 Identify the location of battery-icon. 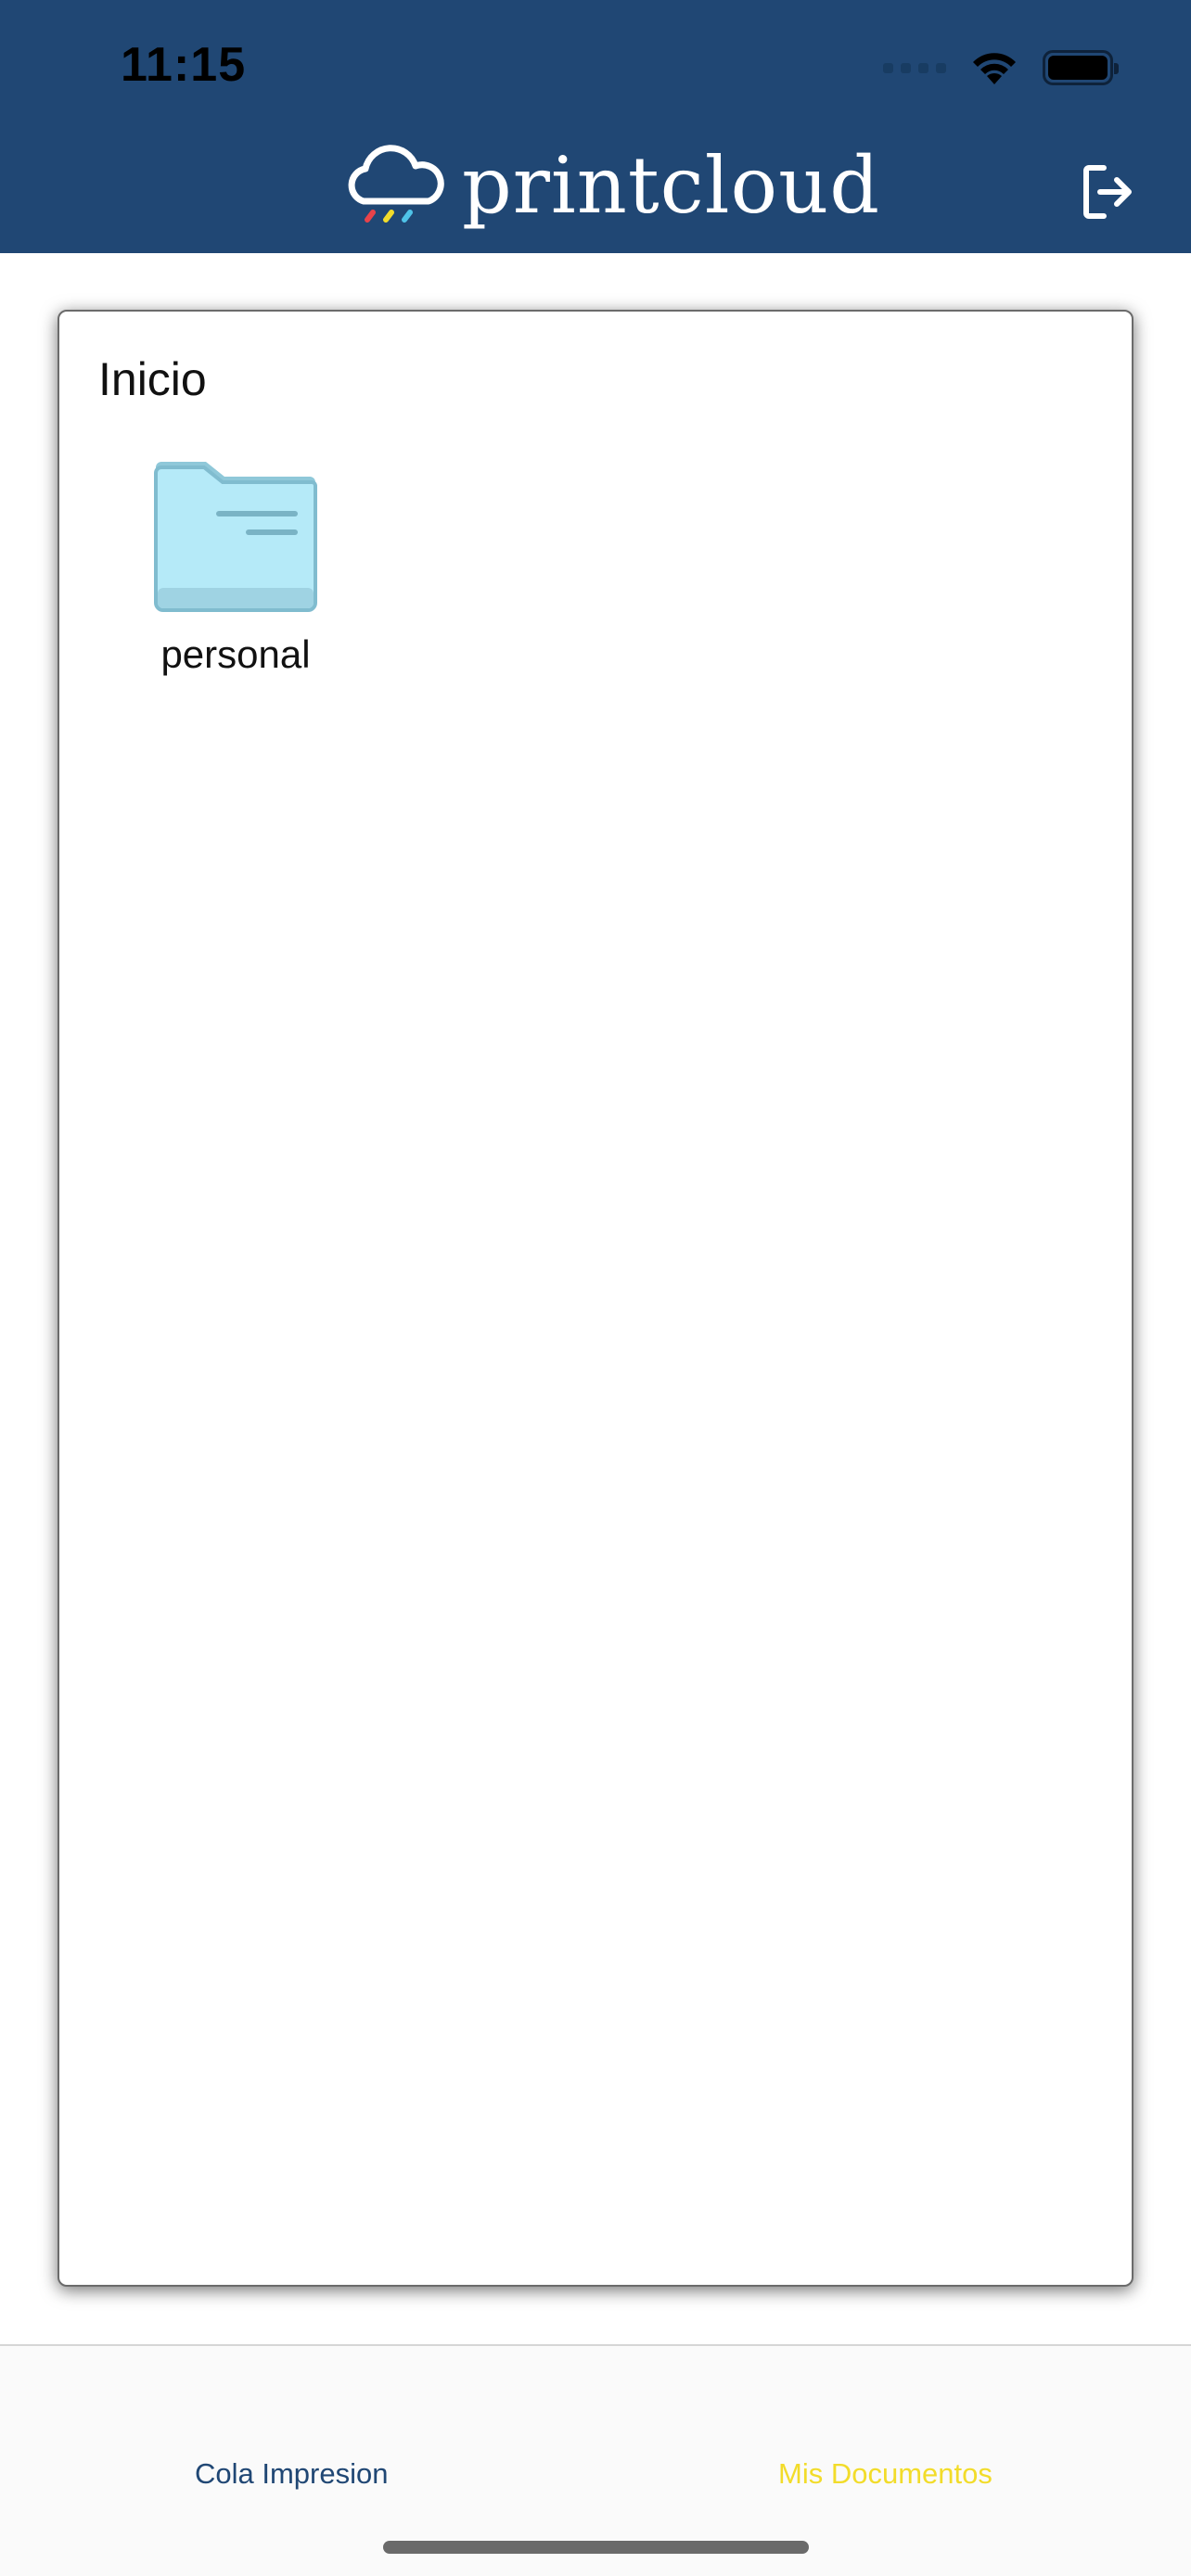
(1081, 67).